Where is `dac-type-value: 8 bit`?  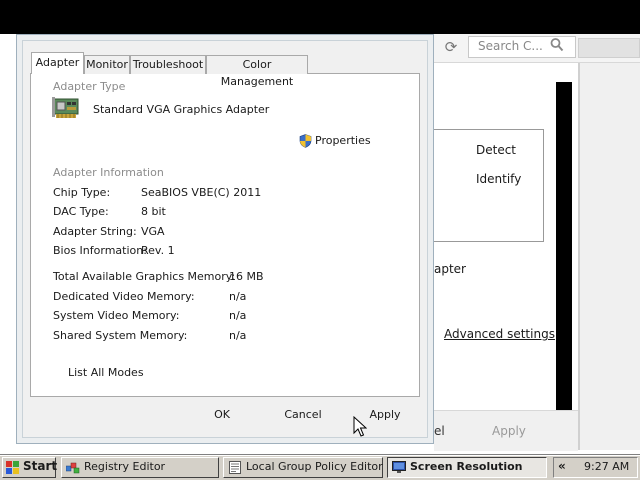
dac-type-value: 8 bit is located at coordinates (153, 211).